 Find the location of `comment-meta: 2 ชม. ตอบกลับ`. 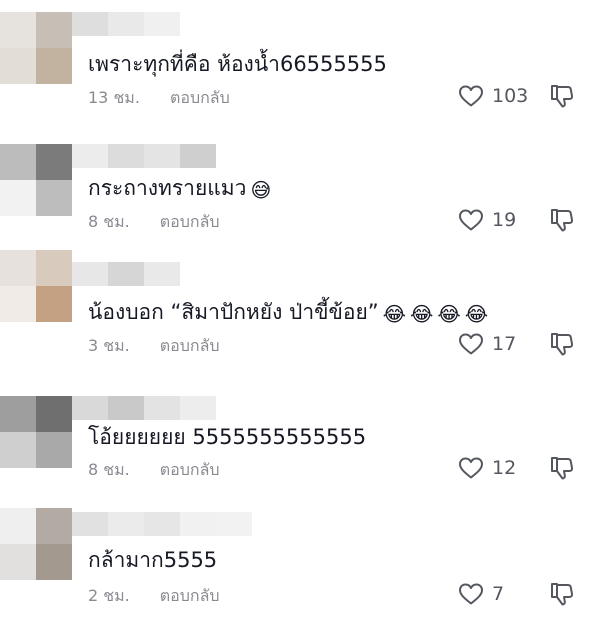

comment-meta: 2 ชม. ตอบกลับ is located at coordinates (154, 596).